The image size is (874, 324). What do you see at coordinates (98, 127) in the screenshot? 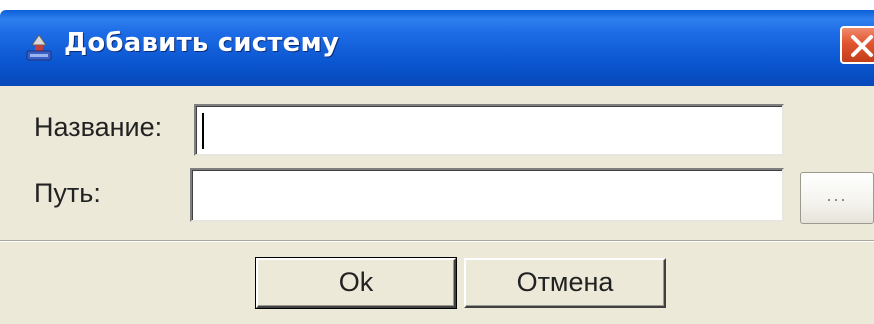
I see `name-label: Название:` at bounding box center [98, 127].